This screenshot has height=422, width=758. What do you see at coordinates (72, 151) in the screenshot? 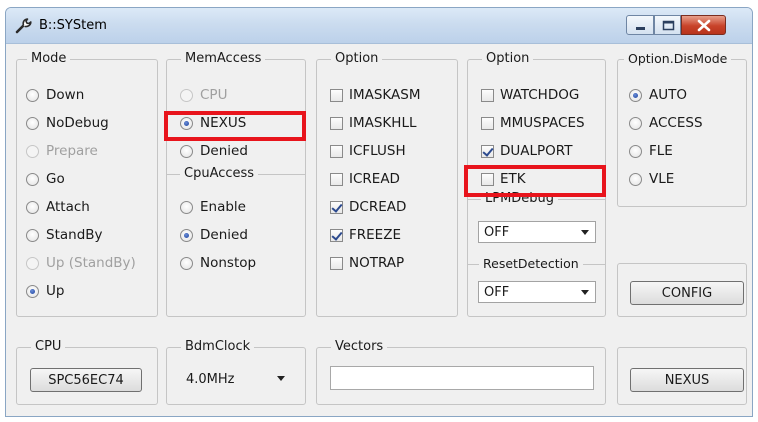
I see `mode-label: Prepare` at bounding box center [72, 151].